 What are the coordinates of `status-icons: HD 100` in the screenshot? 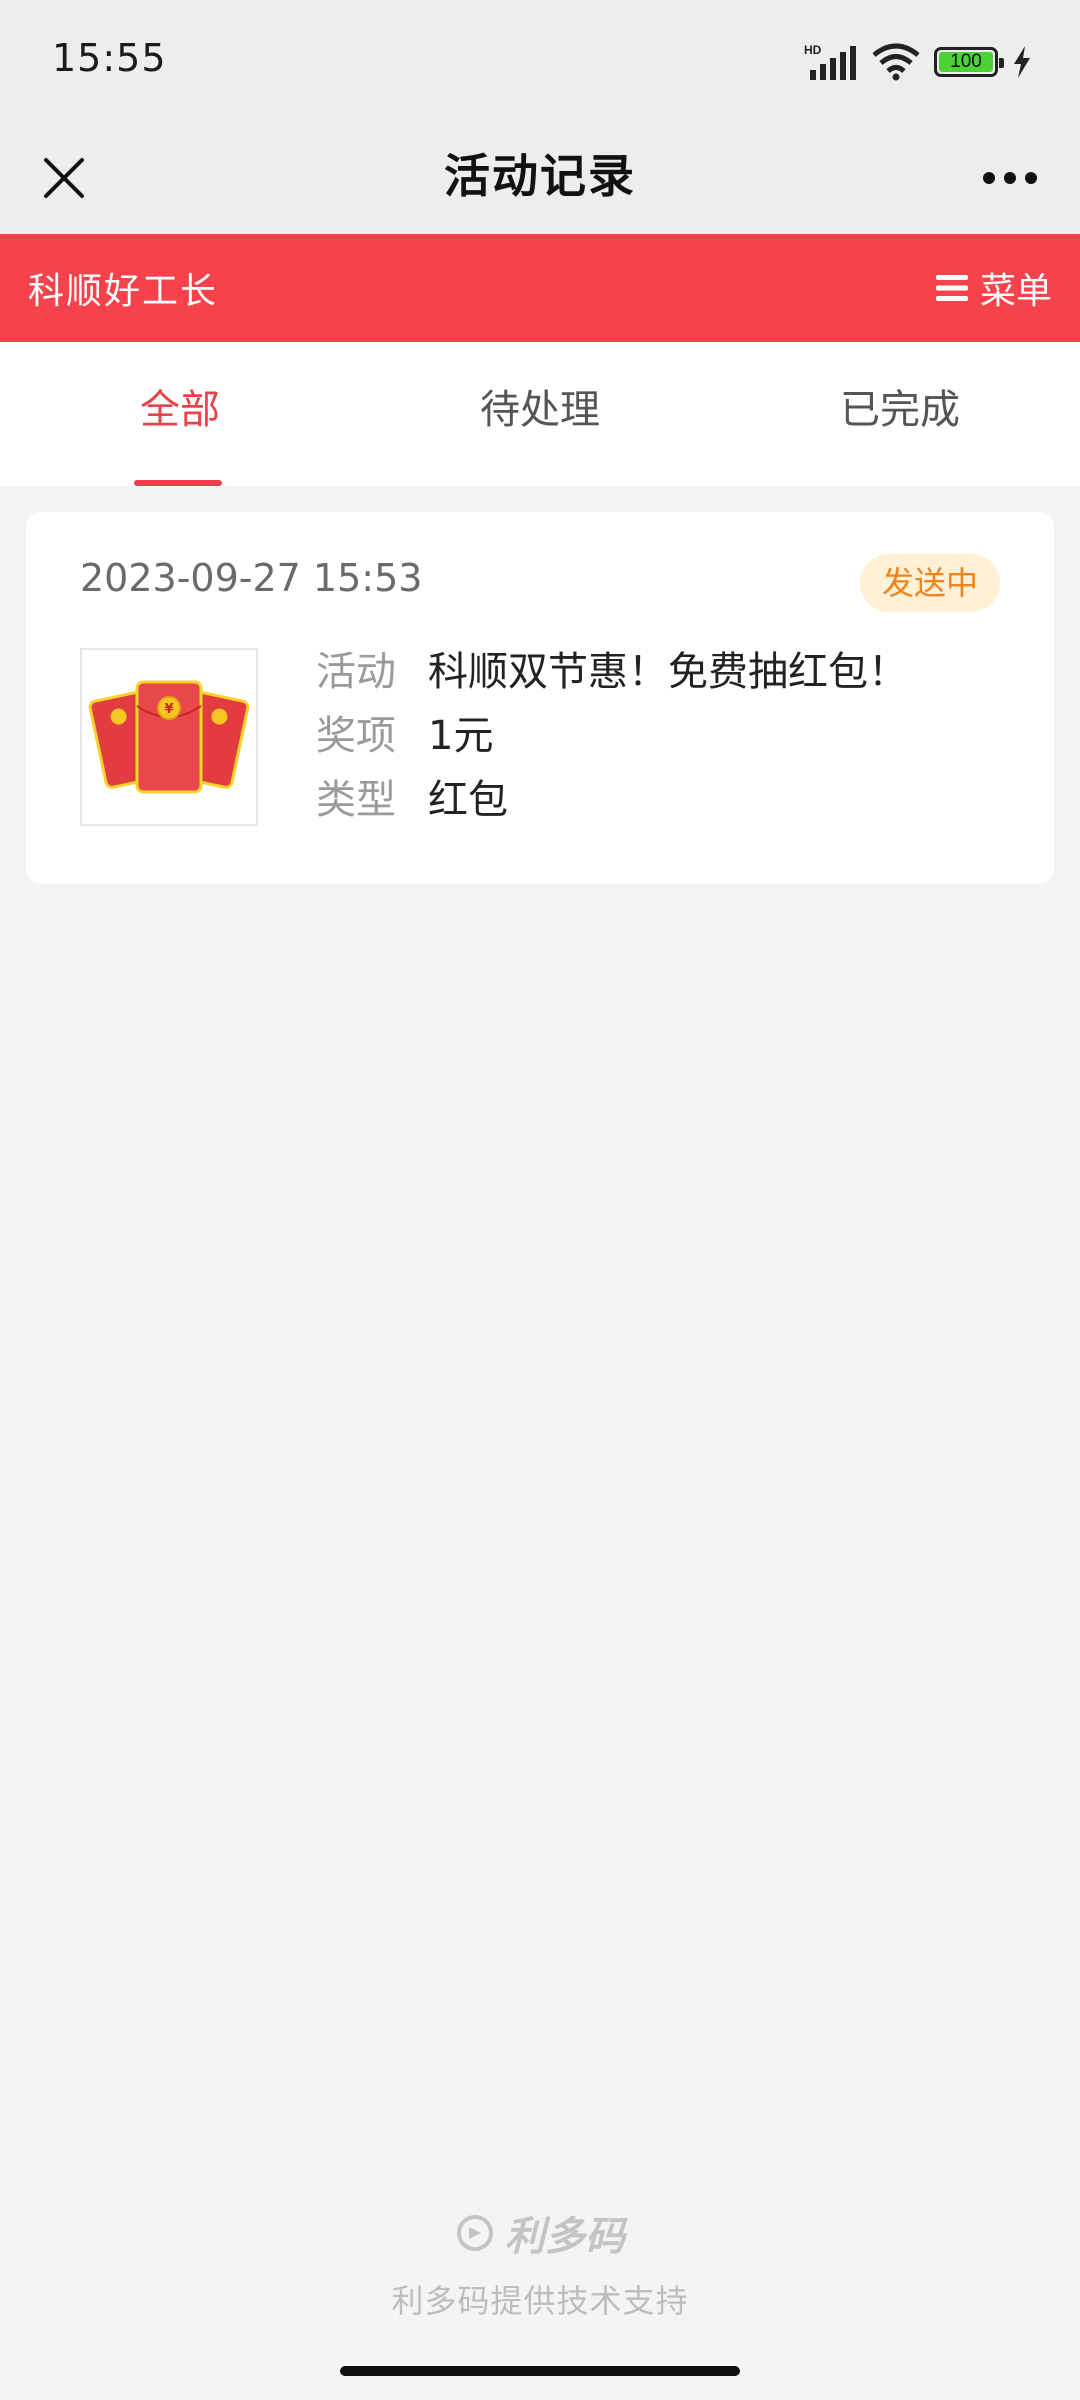 It's located at (918, 62).